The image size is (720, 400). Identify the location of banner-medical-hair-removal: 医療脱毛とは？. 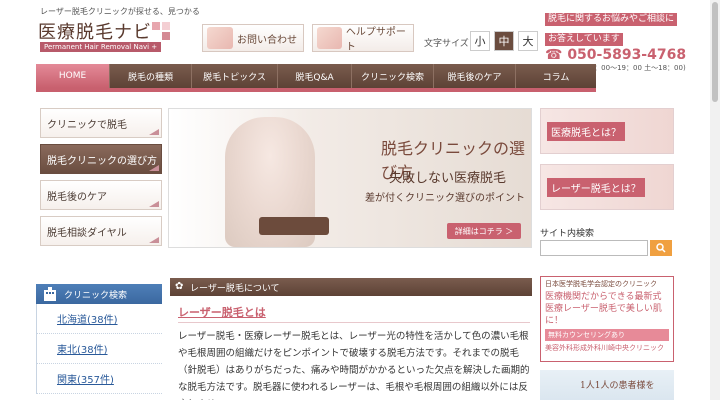
(607, 131).